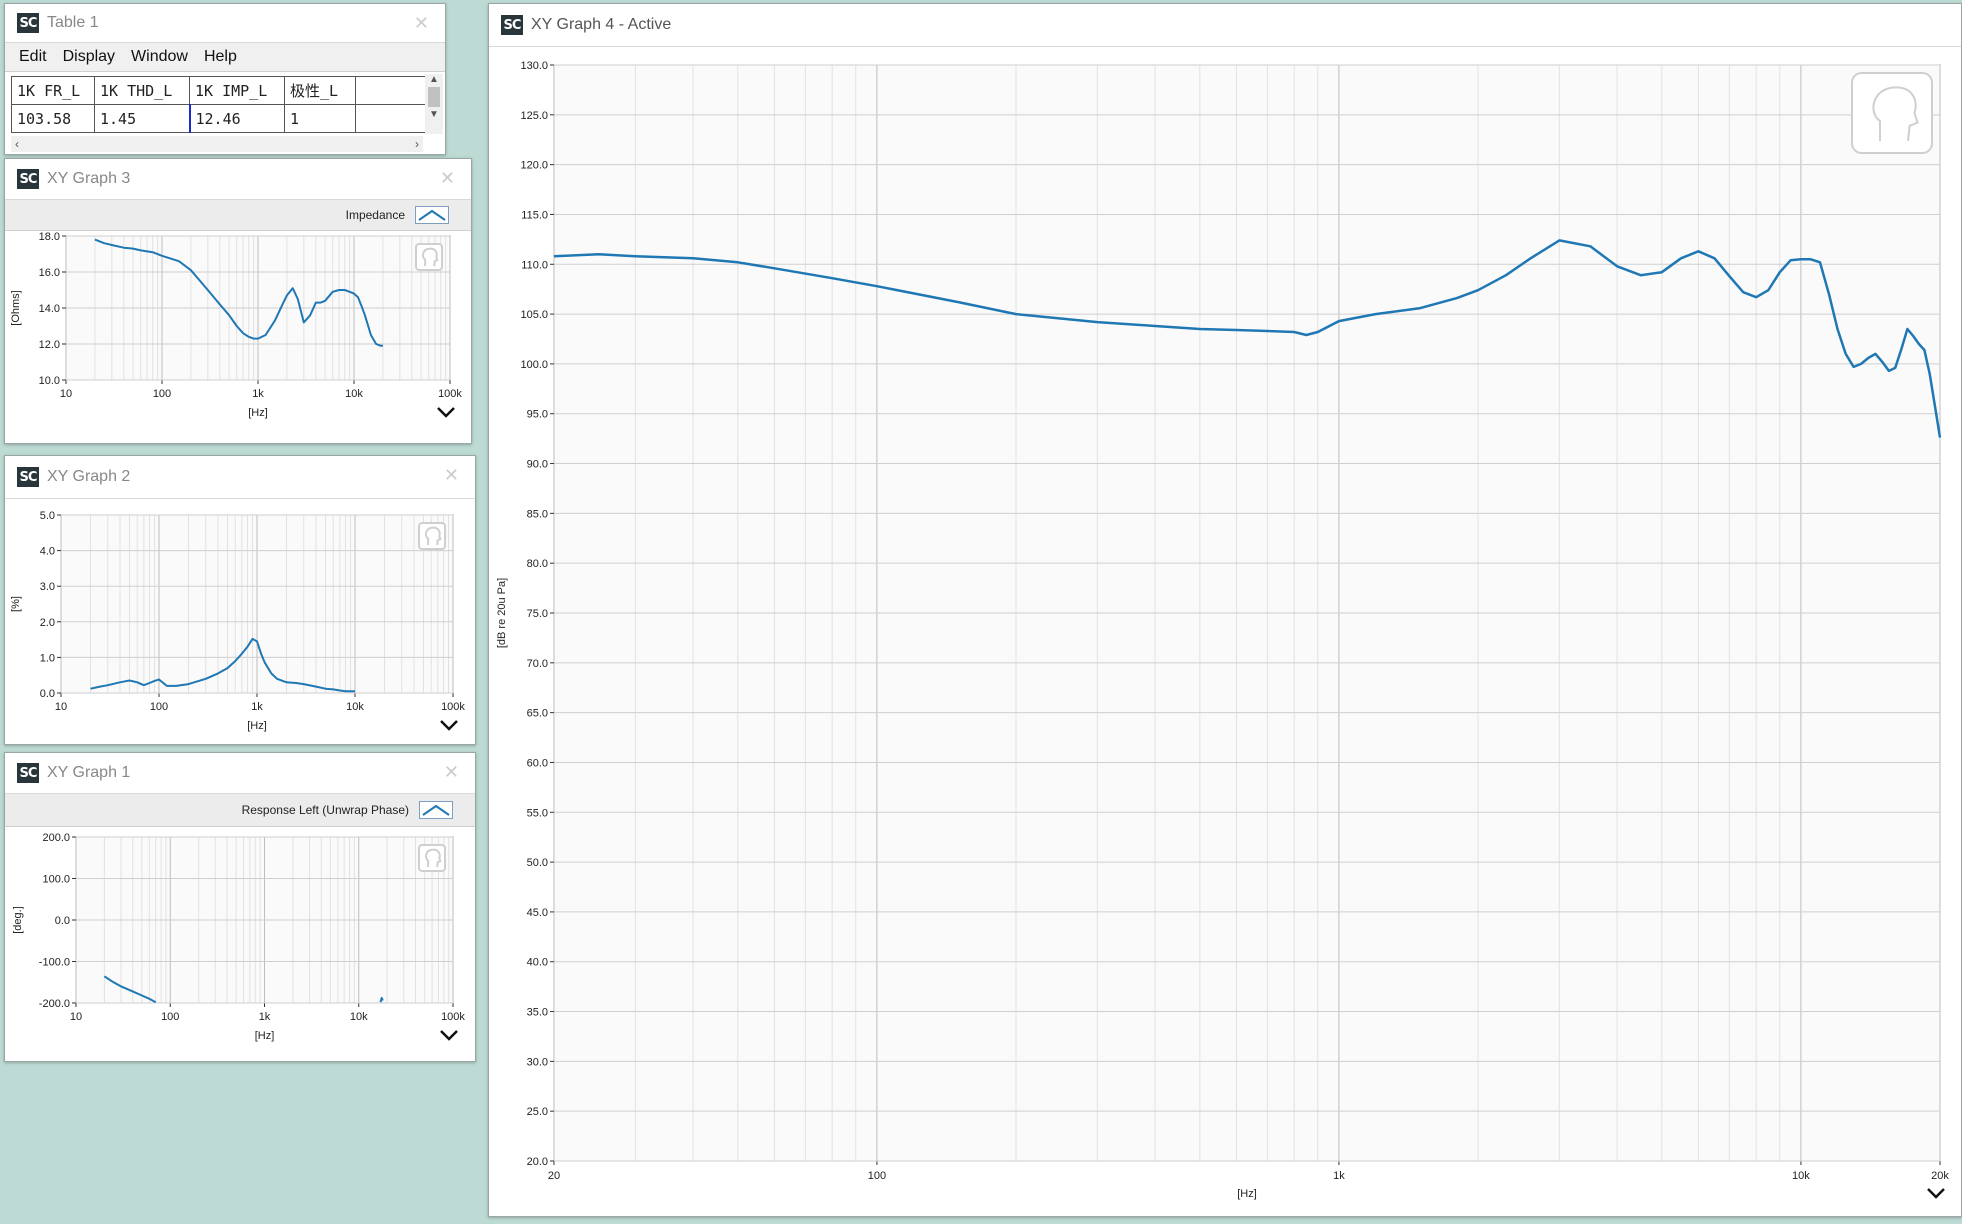  Describe the element at coordinates (47, 552) in the screenshot. I see `y-tick-label: 4.0` at that location.